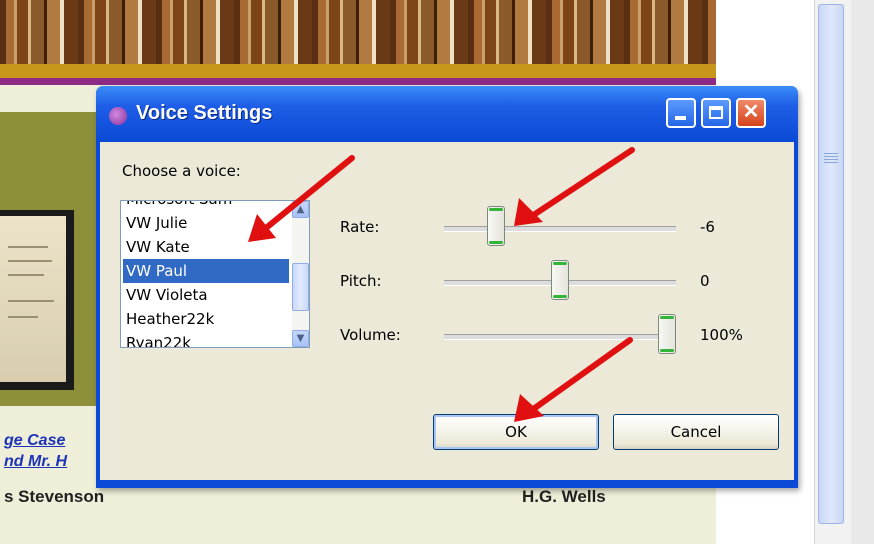  Describe the element at coordinates (560, 229) in the screenshot. I see `rate-slider-track` at that location.